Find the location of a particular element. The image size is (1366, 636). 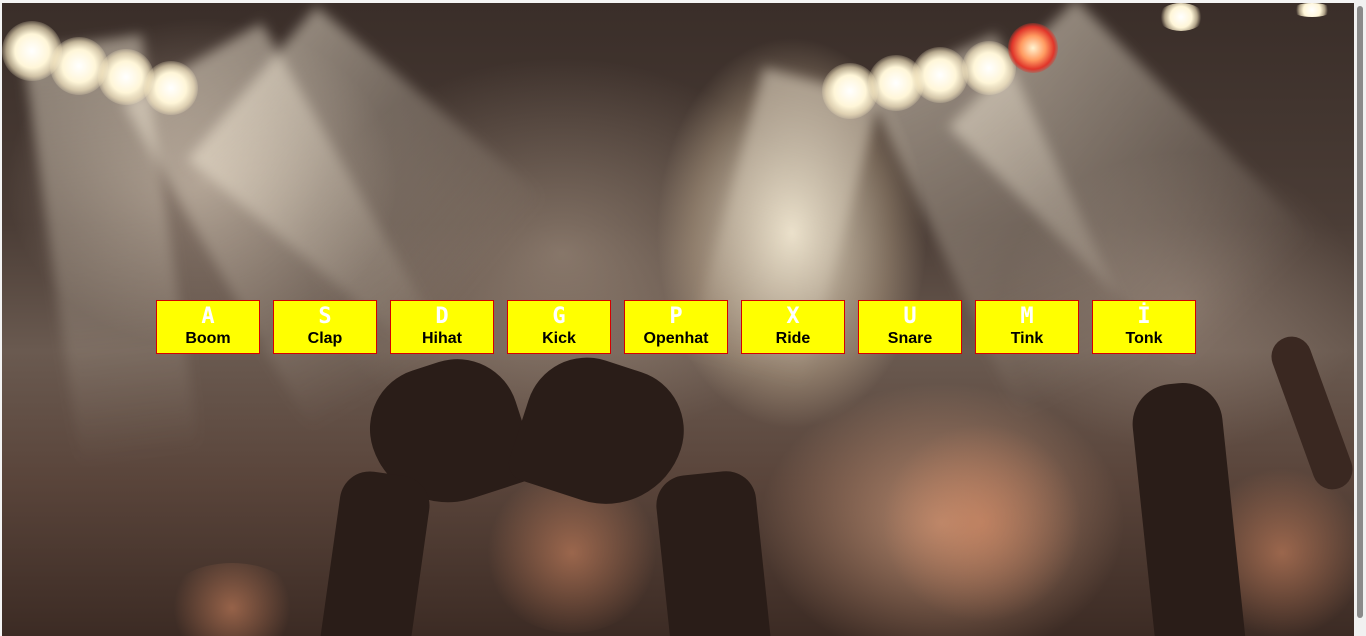

sound-label: Kick is located at coordinates (559, 338).